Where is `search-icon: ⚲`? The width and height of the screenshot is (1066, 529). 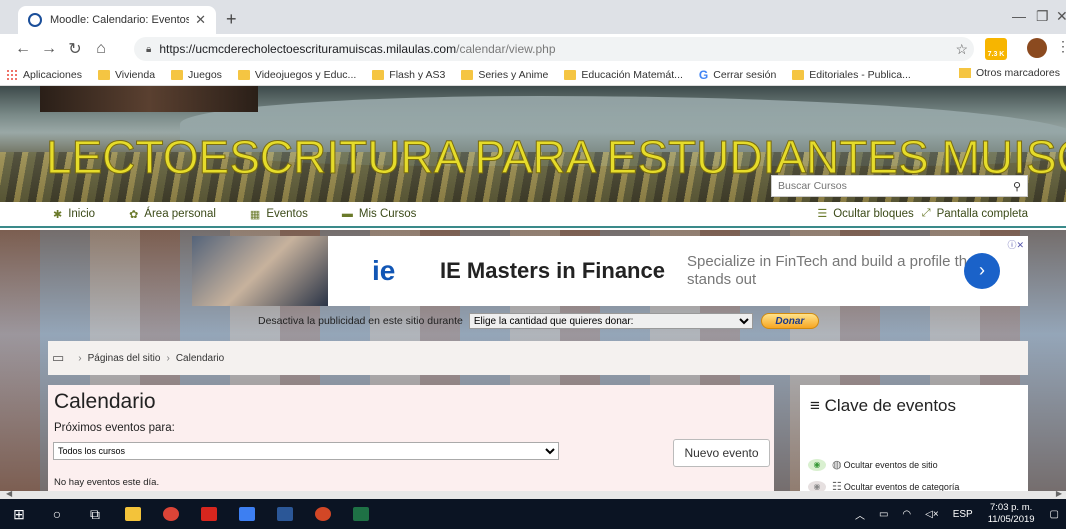 search-icon: ⚲ is located at coordinates (1017, 186).